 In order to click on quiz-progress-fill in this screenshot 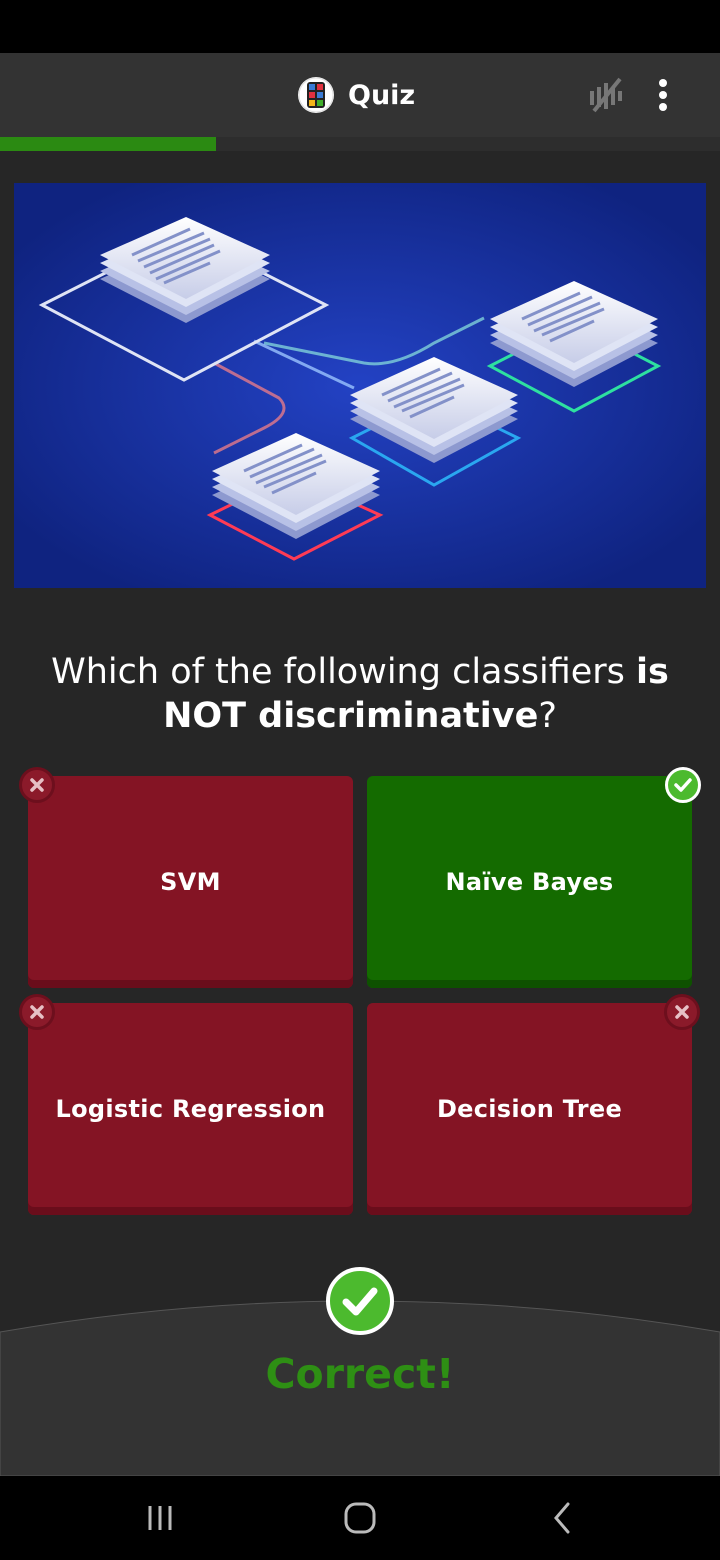, I will do `click(108, 144)`.